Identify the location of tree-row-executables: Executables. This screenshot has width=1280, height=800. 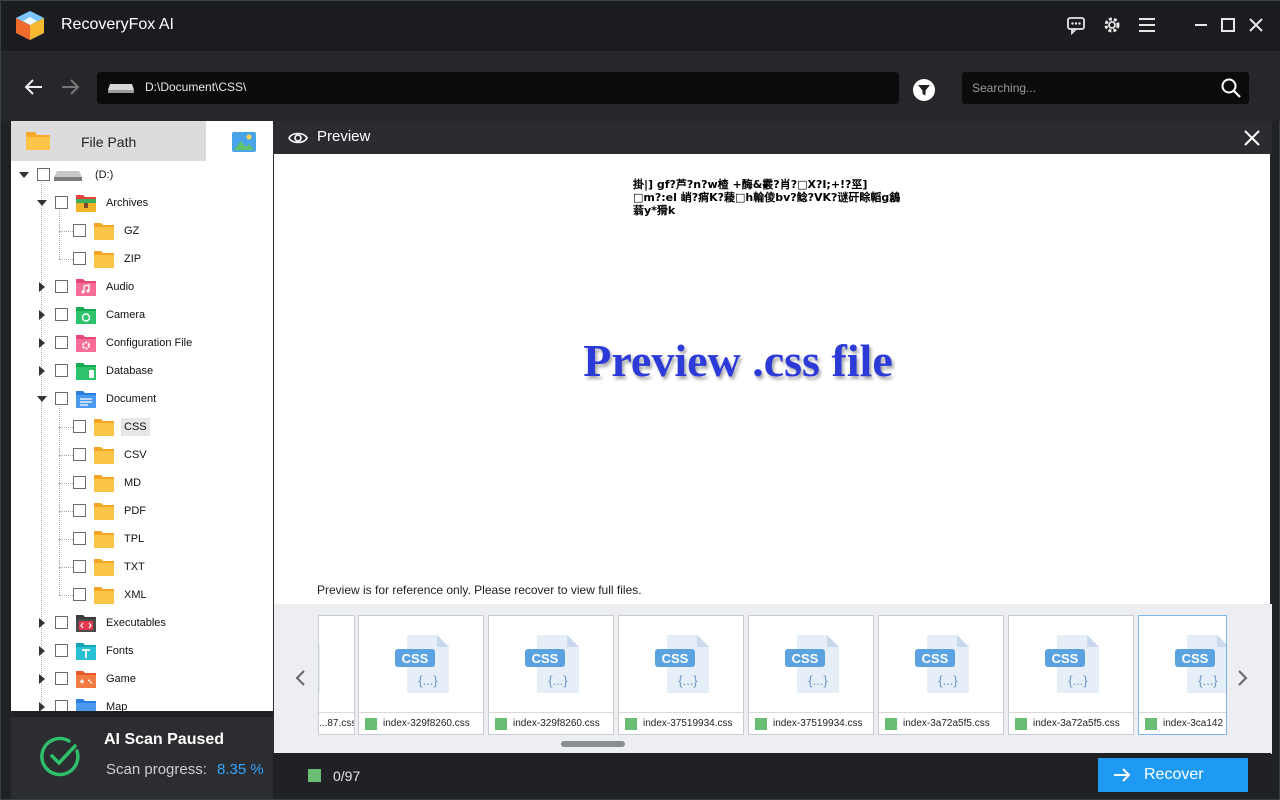
(142, 623).